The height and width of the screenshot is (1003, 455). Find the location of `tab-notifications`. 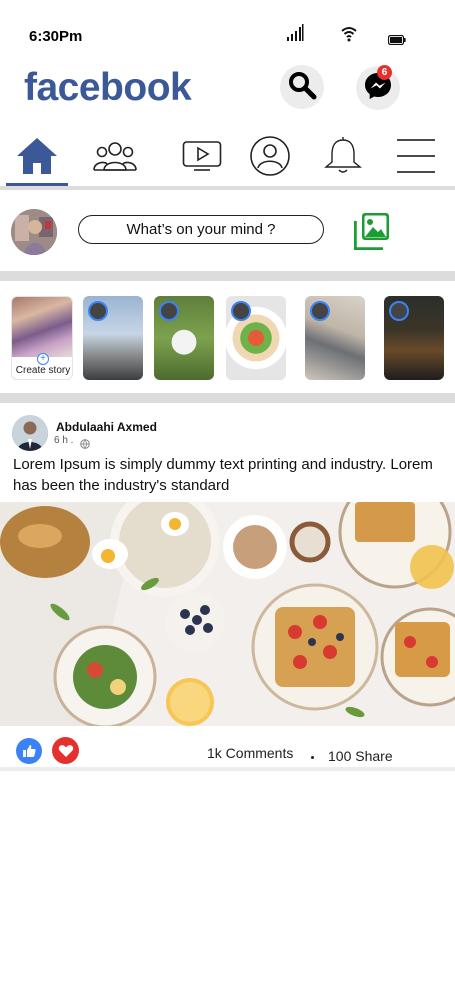

tab-notifications is located at coordinates (343, 158).